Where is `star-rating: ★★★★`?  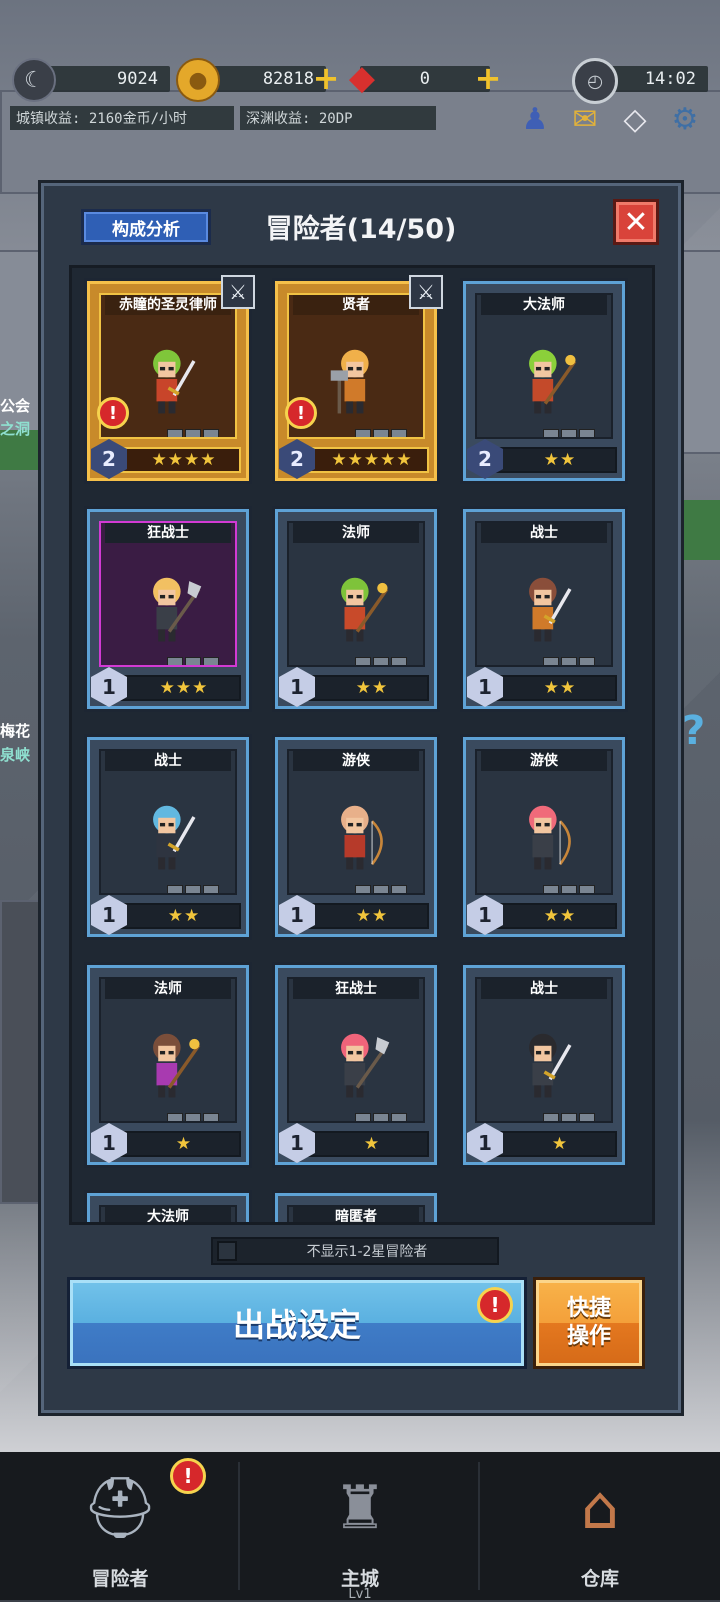 star-rating: ★★★★ is located at coordinates (184, 460).